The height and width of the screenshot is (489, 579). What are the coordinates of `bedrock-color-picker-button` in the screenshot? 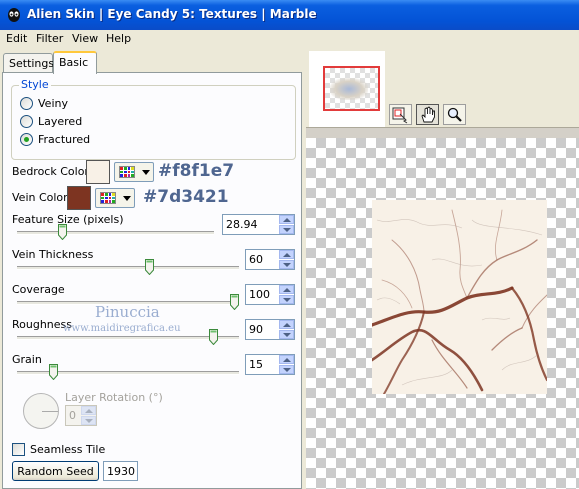 It's located at (134, 172).